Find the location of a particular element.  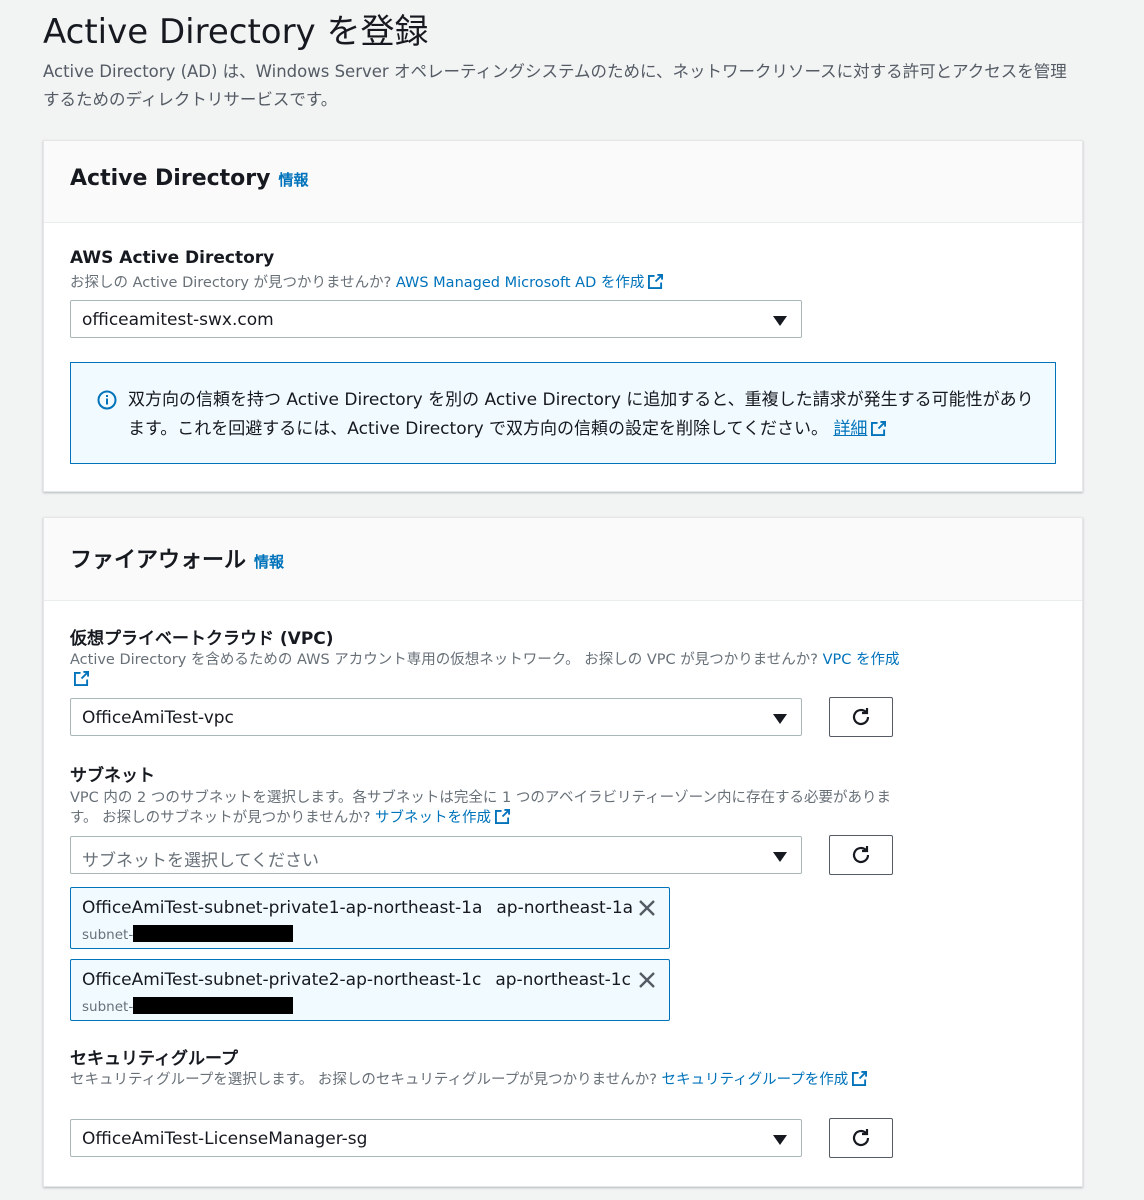

subnet-select-placeholder: サブネットを選択してください is located at coordinates (200, 861).